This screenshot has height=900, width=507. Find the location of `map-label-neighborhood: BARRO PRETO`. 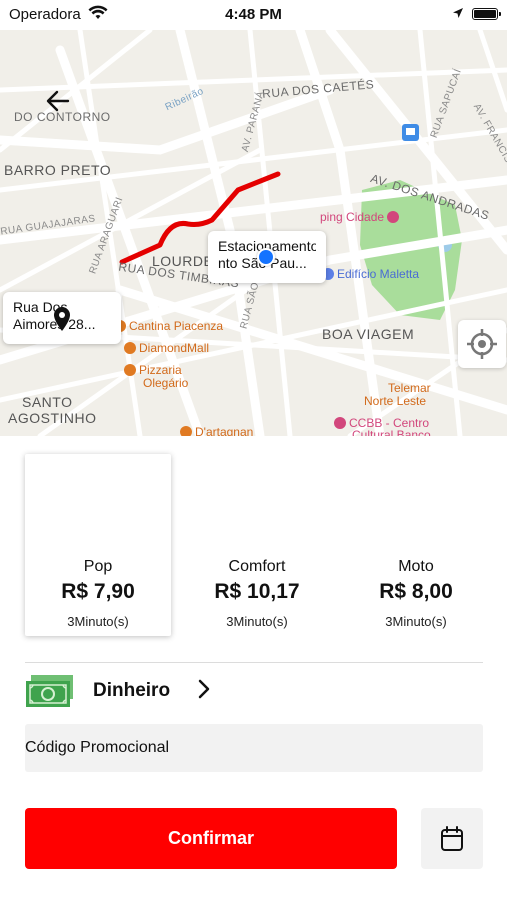

map-label-neighborhood: BARRO PRETO is located at coordinates (58, 170).